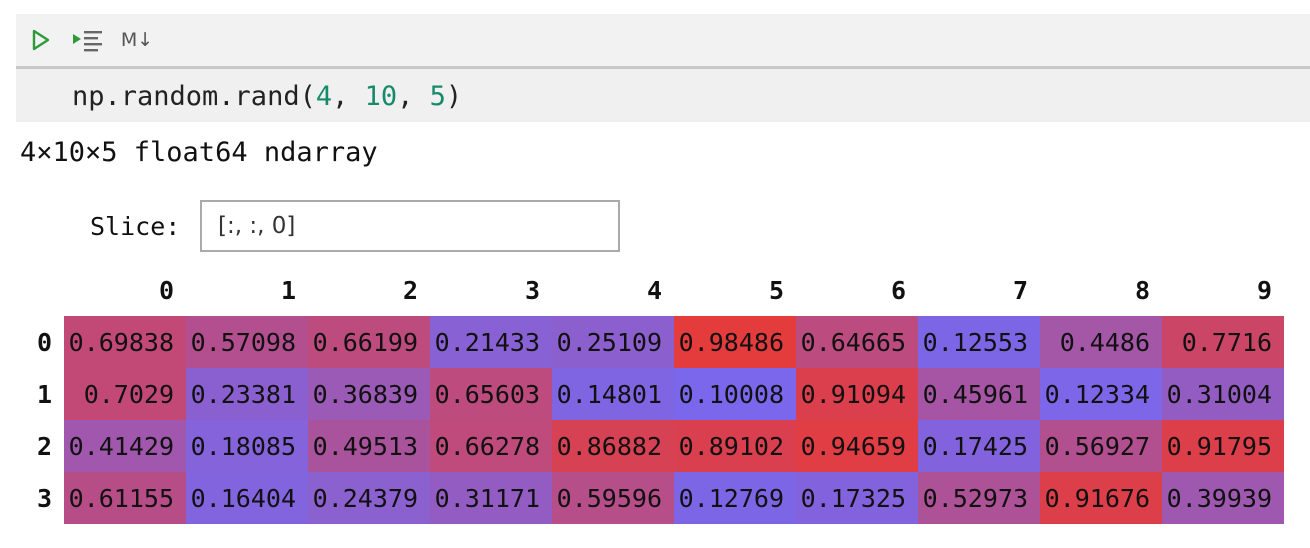  Describe the element at coordinates (654, 290) in the screenshot. I see `column-header: 4` at that location.